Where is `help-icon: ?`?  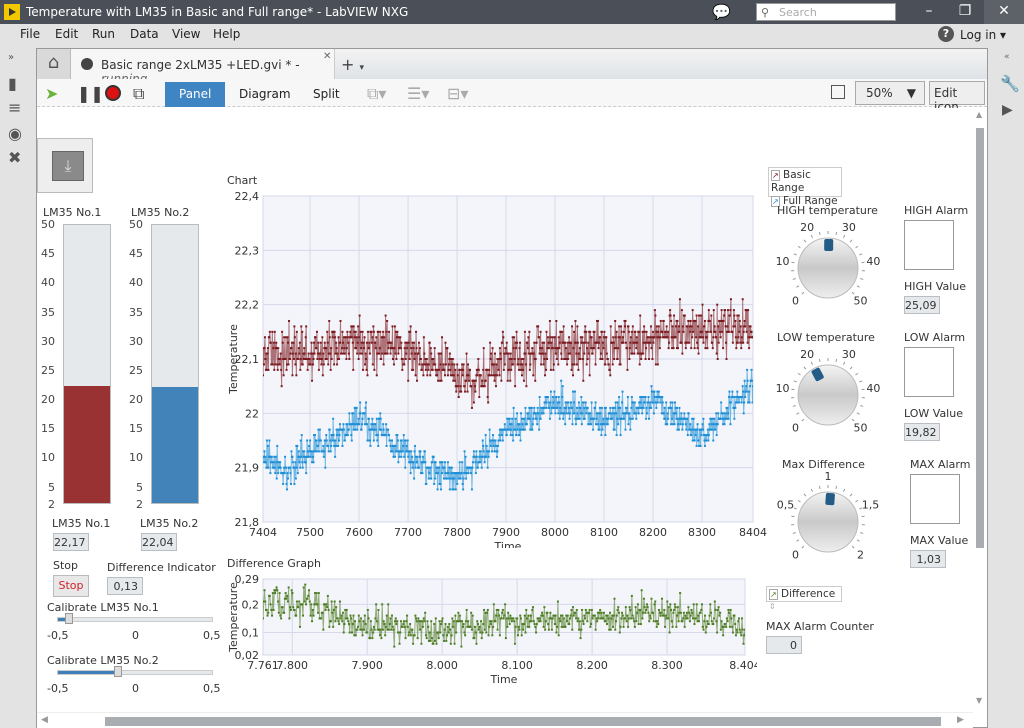
help-icon: ? is located at coordinates (946, 34).